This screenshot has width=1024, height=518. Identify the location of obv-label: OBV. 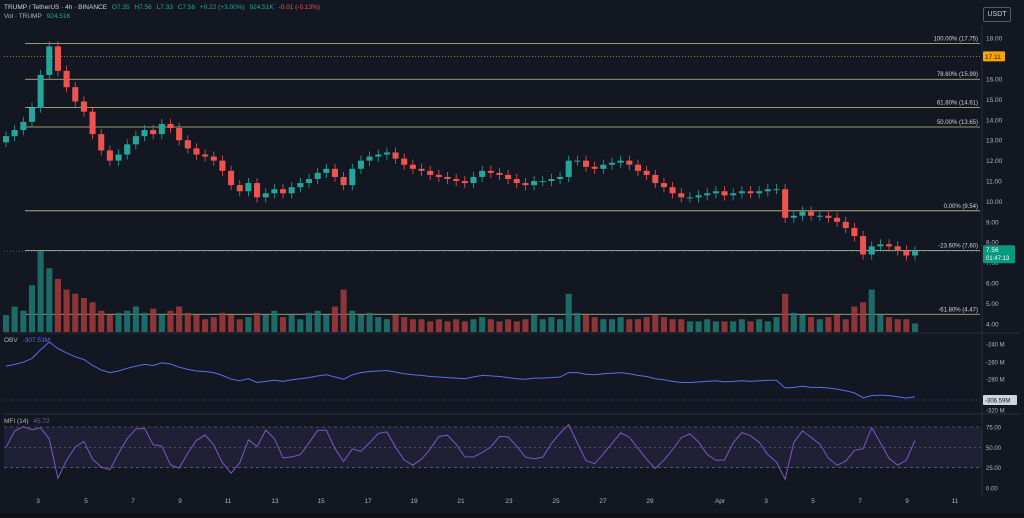
(11, 340).